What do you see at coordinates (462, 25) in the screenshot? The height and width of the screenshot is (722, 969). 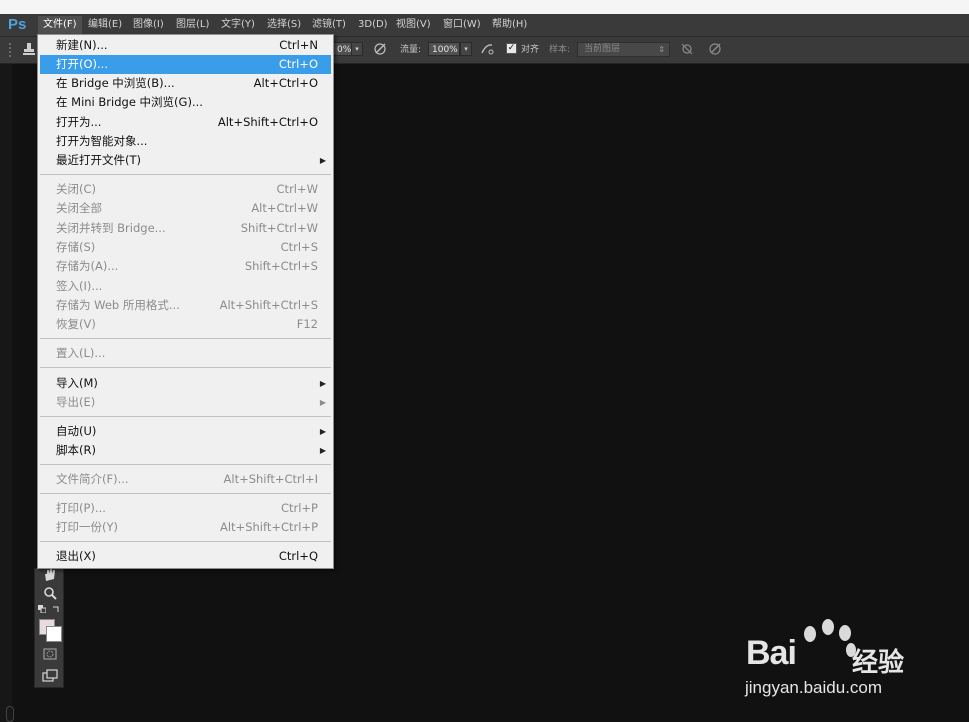 I see `menu-window: 窗口(W)` at bounding box center [462, 25].